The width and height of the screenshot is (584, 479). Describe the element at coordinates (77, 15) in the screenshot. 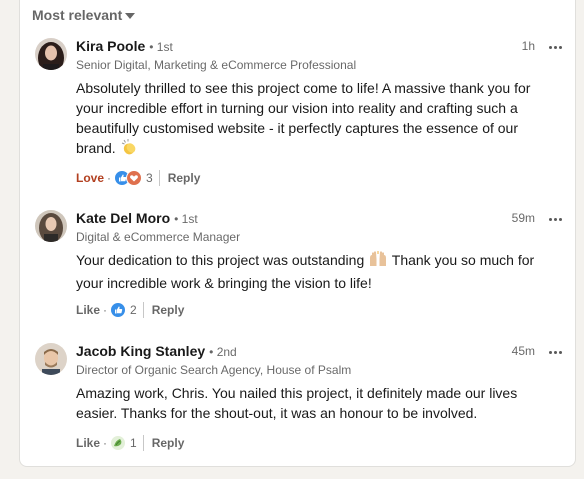

I see `sort-label: Most relevant` at that location.